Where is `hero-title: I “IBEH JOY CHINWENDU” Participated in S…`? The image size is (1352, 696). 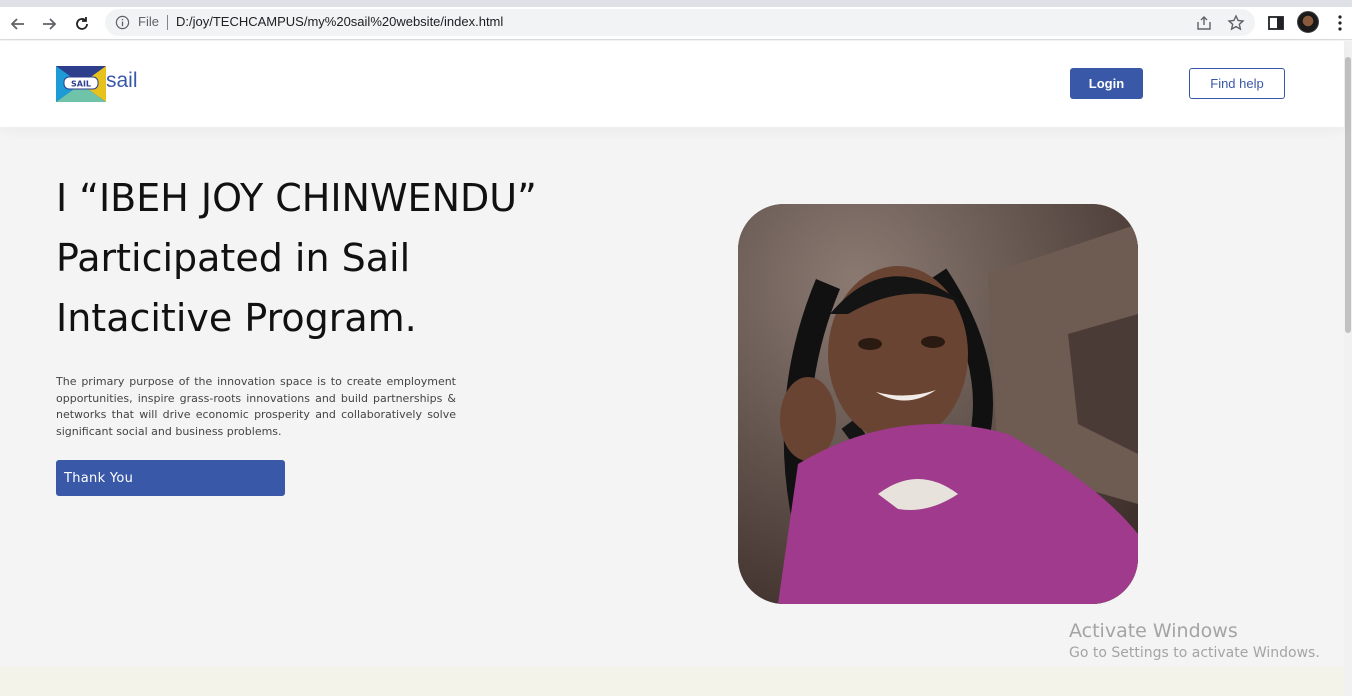 hero-title: I “IBEH JOY CHINWENDU” Participated in S… is located at coordinates (336, 258).